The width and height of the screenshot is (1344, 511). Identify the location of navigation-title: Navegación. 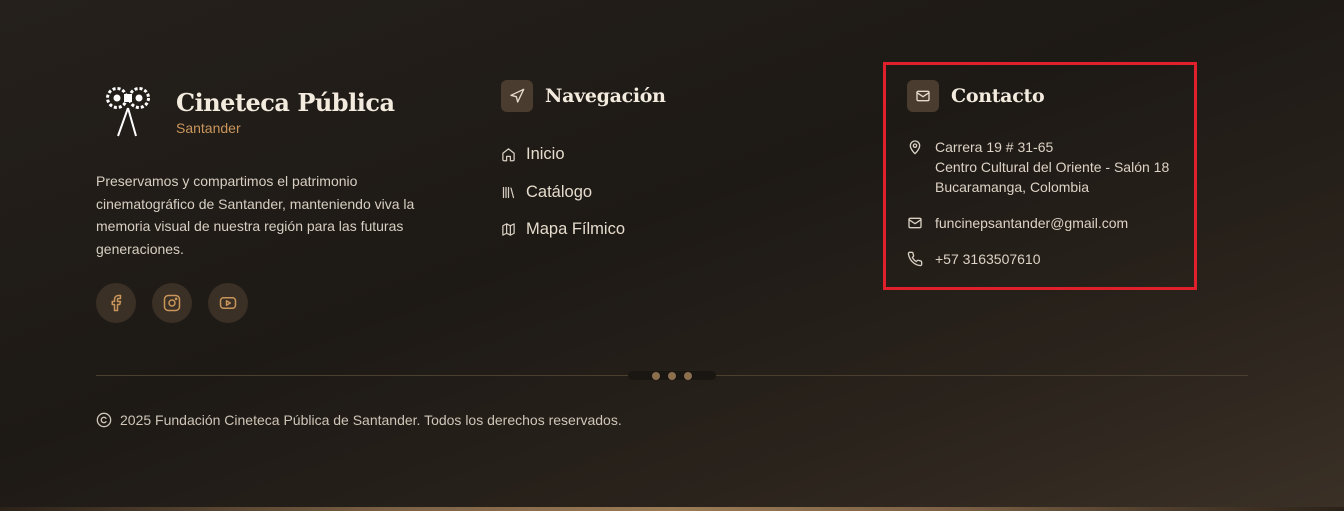
(605, 96).